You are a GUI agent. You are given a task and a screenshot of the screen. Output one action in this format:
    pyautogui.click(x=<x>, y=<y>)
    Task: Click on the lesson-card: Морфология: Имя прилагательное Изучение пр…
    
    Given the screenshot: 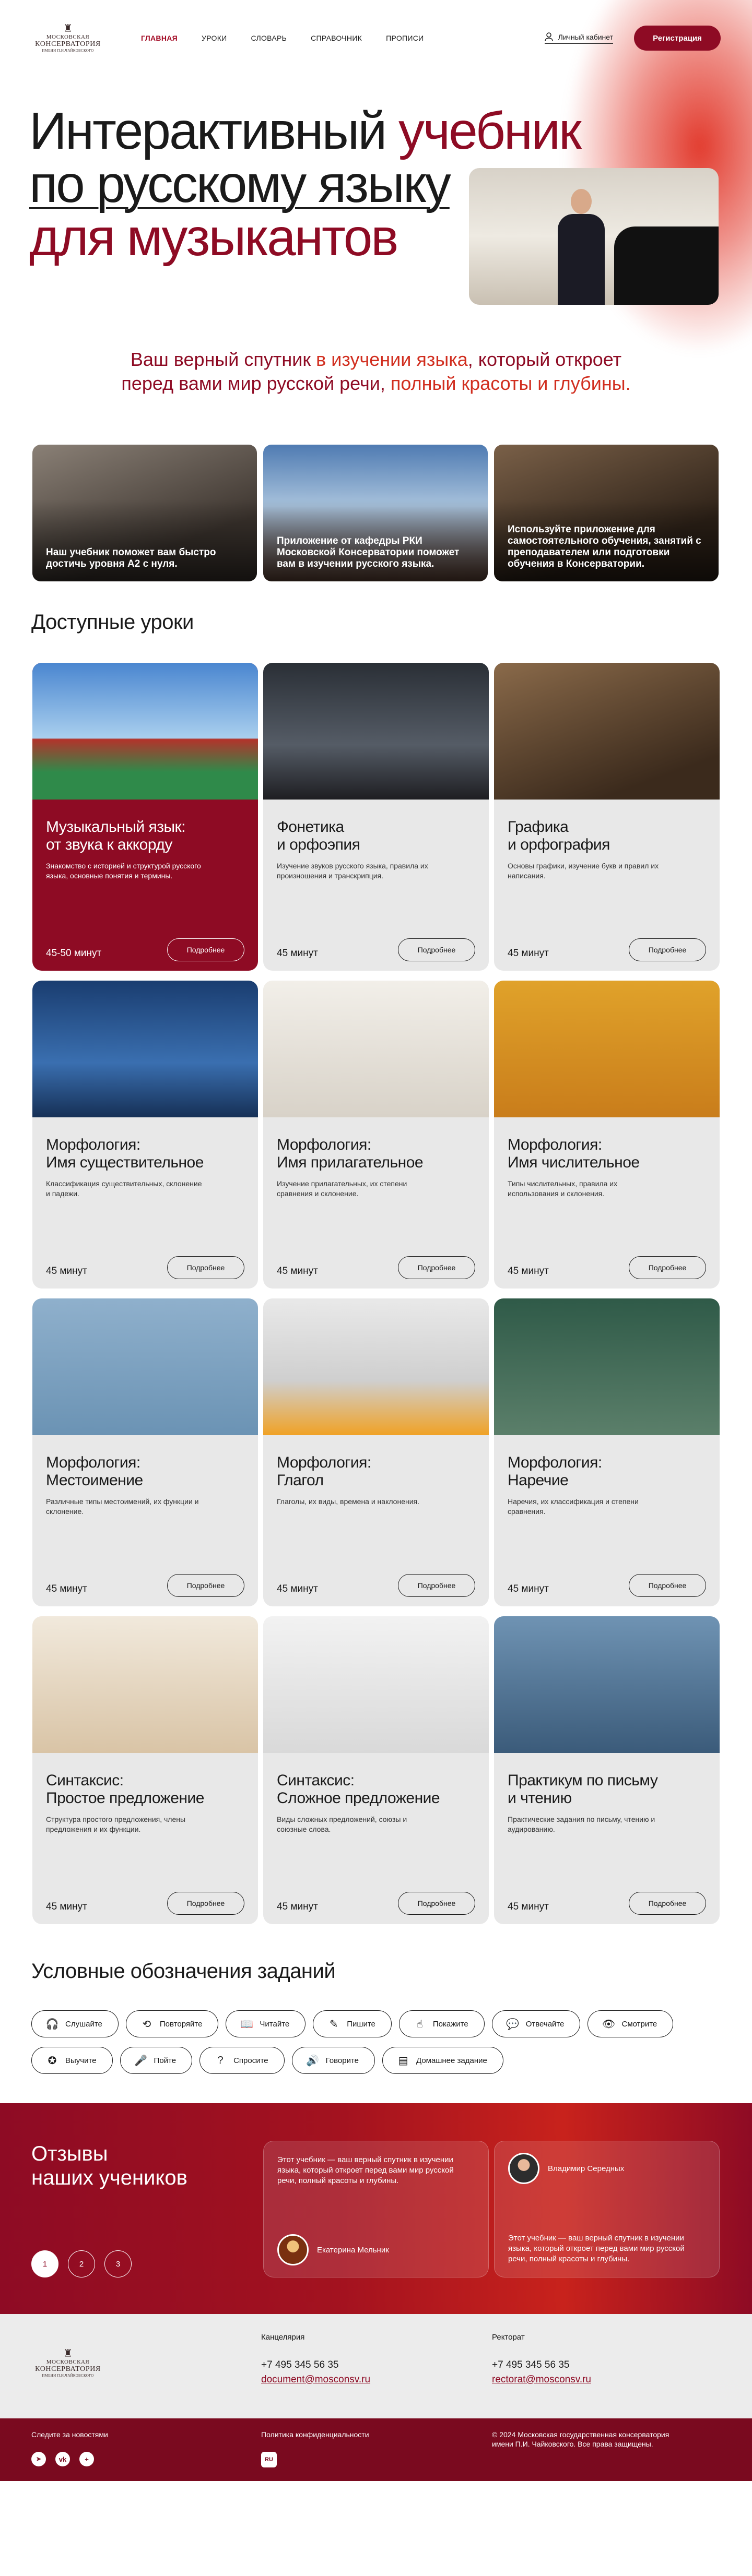 What is the action you would take?
    pyautogui.click(x=376, y=1135)
    